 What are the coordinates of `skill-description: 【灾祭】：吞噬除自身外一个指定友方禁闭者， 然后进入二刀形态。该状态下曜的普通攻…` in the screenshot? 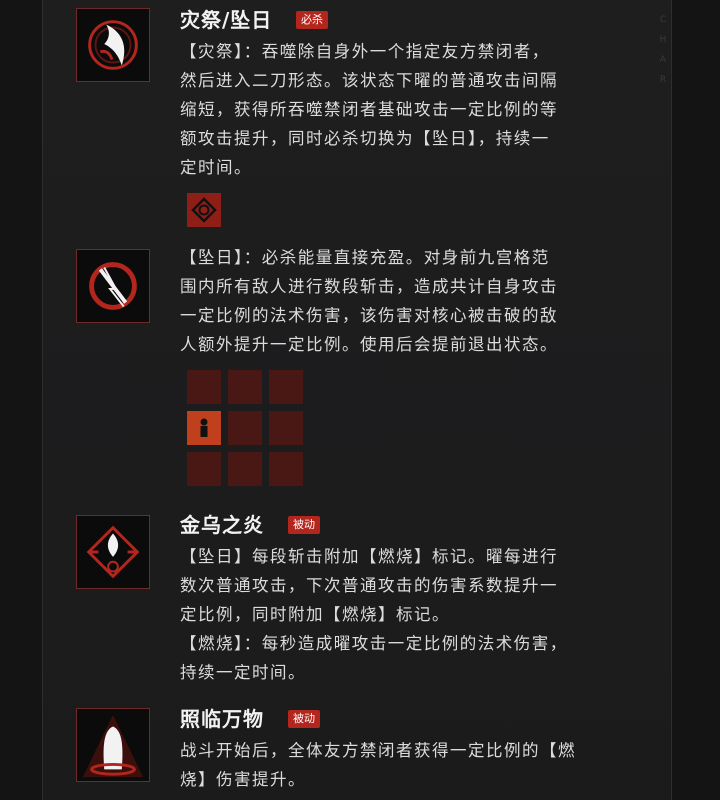 It's located at (369, 109).